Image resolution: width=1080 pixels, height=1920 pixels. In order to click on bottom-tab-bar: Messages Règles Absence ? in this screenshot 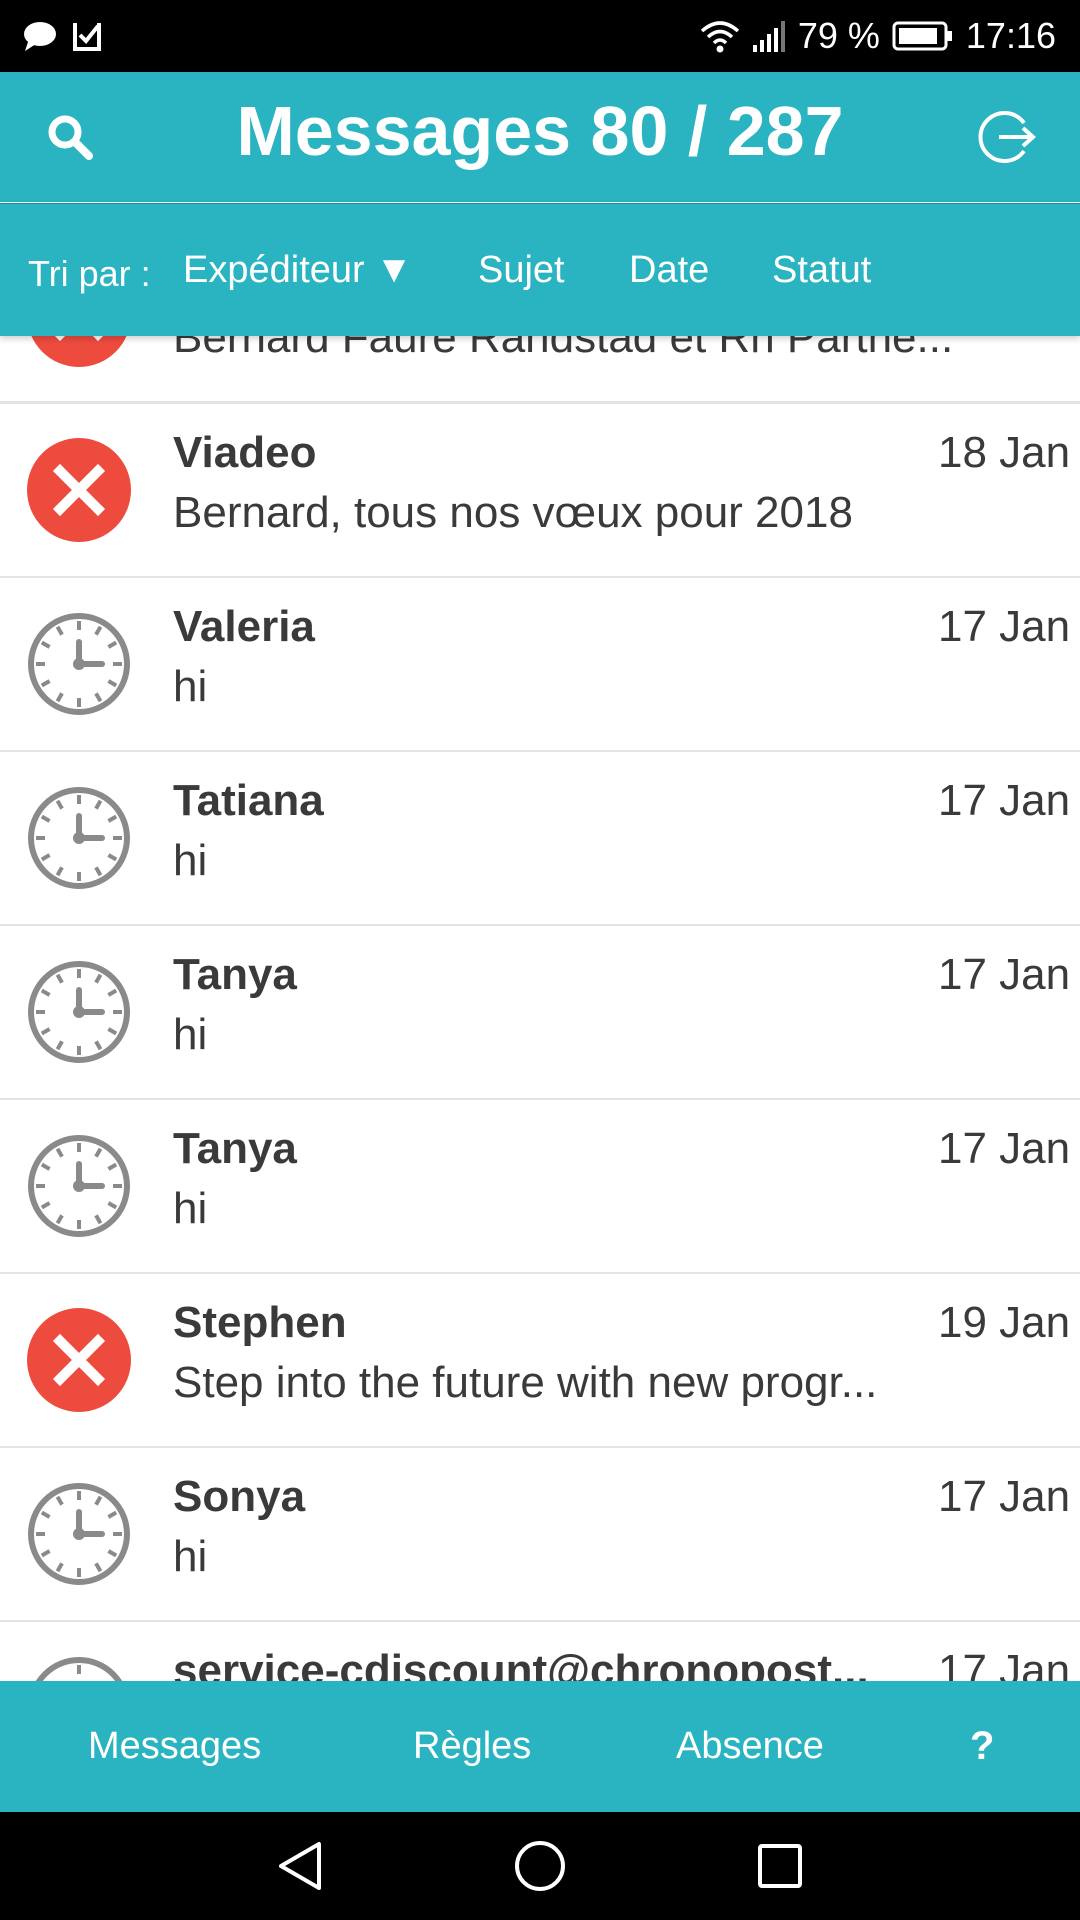, I will do `click(540, 1746)`.